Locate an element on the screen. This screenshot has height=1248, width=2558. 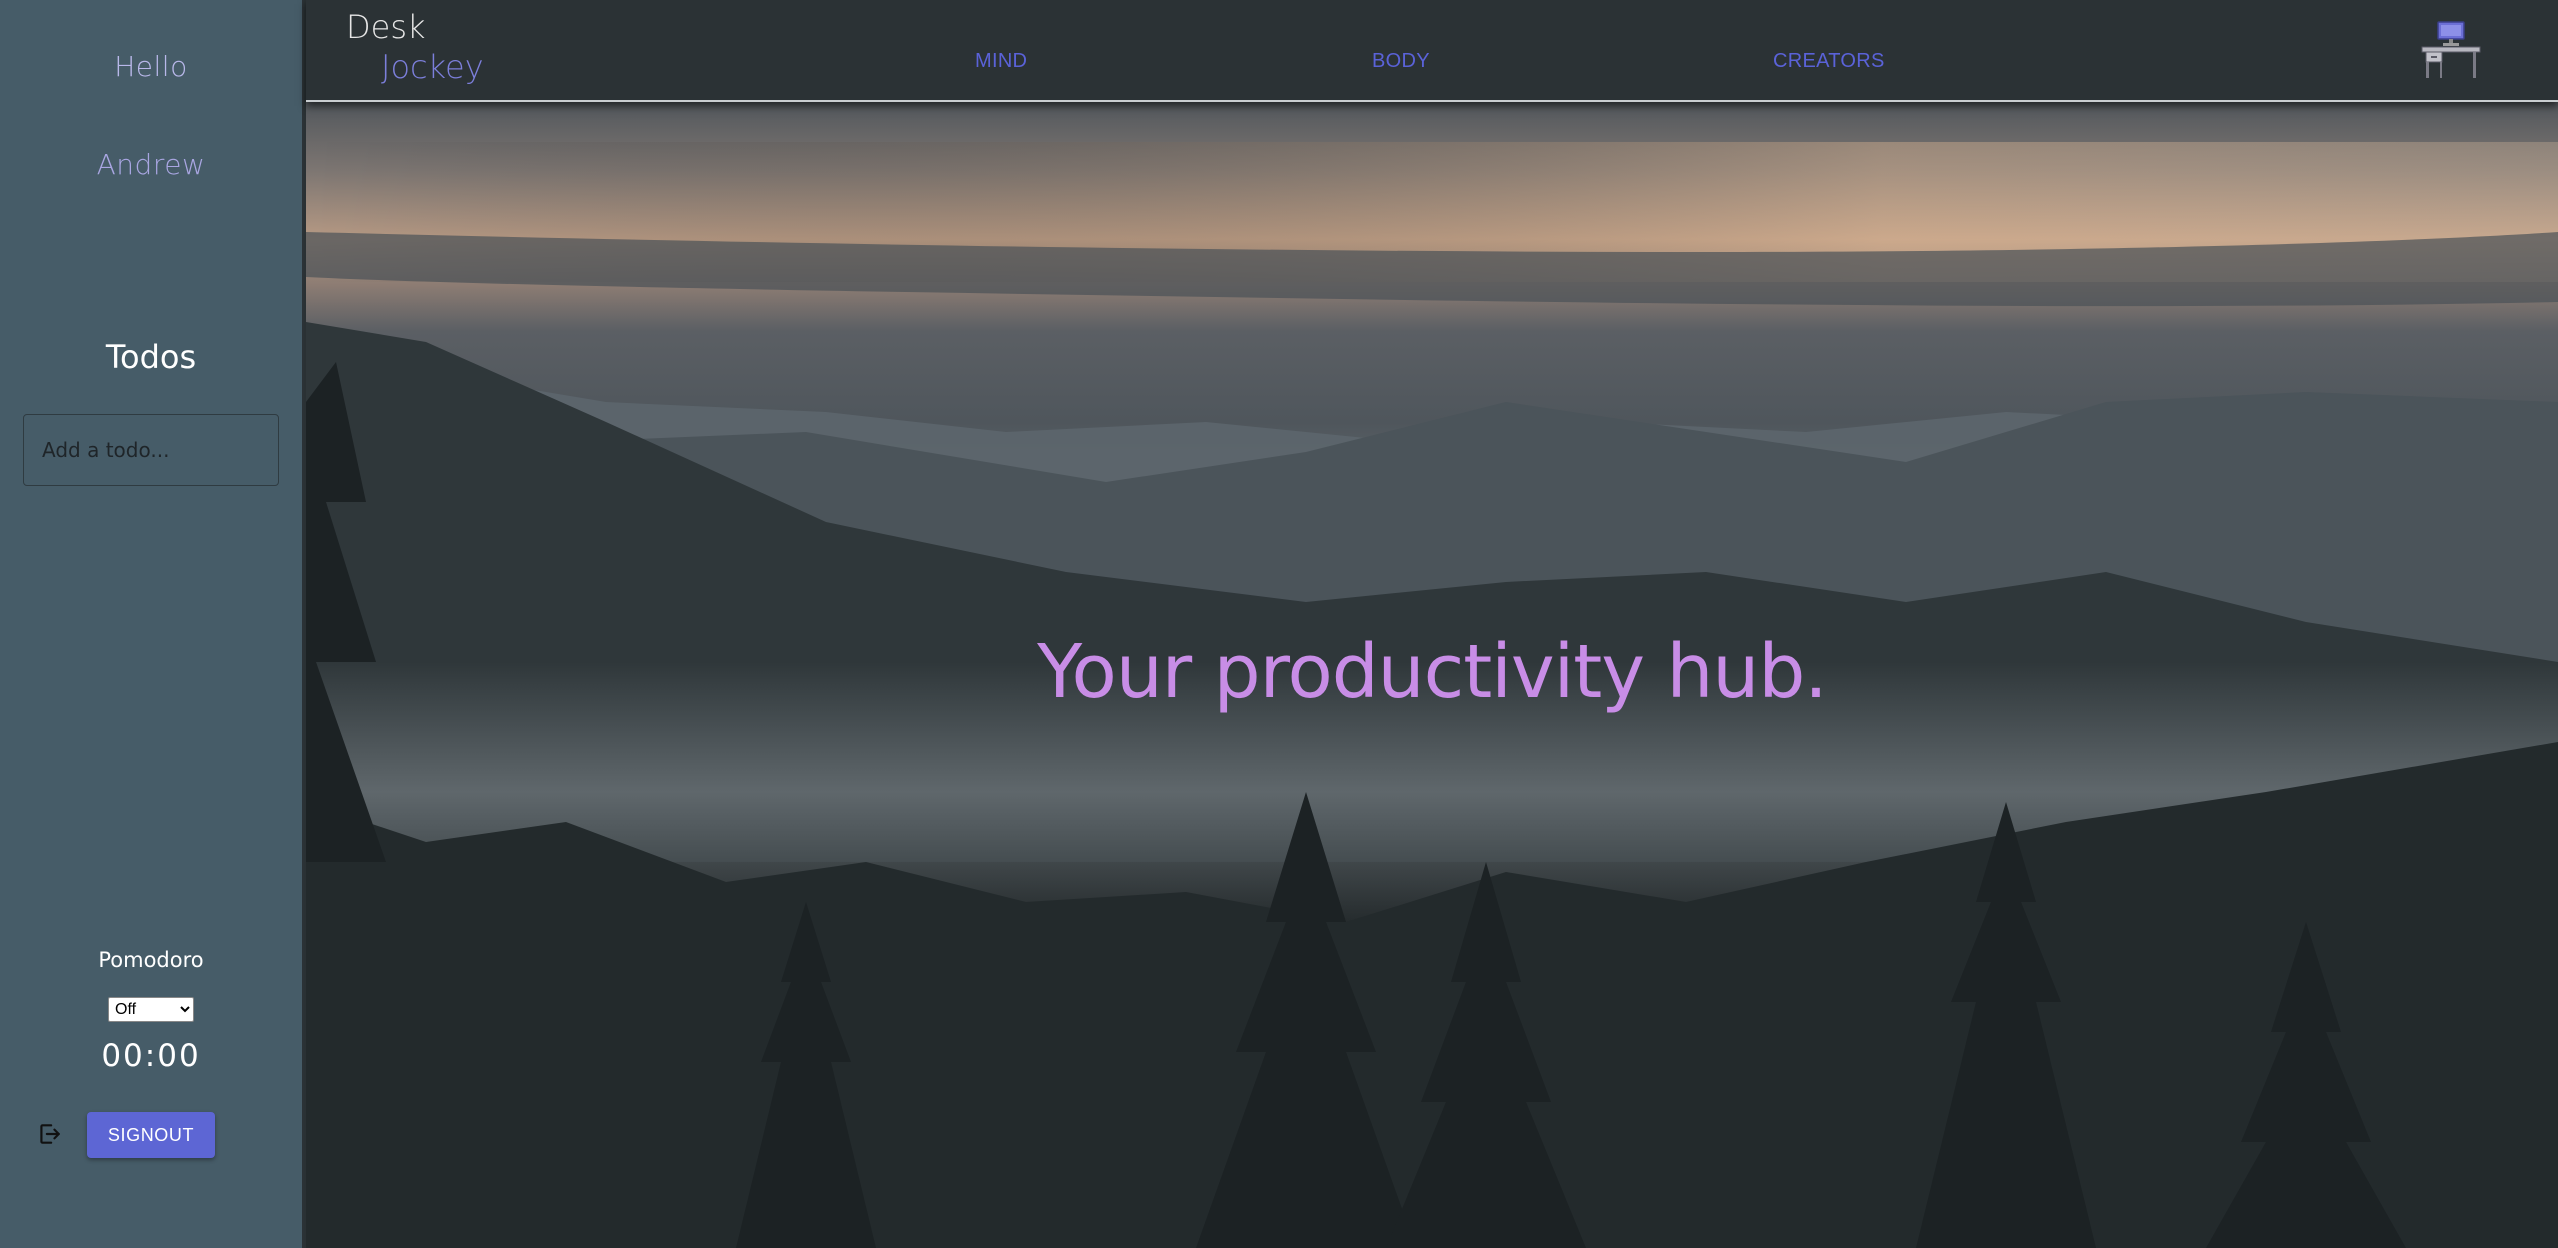
desk-computer-icon is located at coordinates (2451, 50).